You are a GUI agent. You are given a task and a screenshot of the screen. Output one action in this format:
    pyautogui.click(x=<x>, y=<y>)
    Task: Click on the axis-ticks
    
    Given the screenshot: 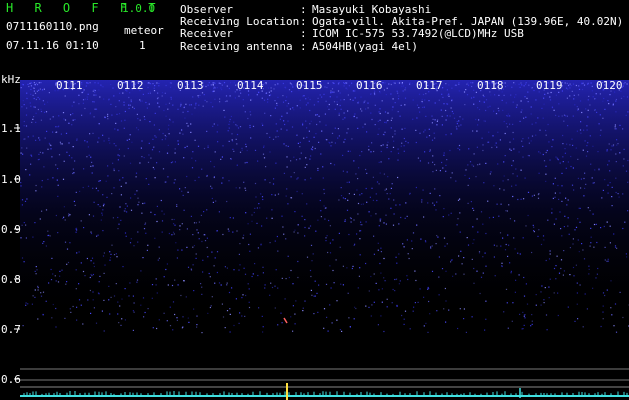 What is the action you would take?
    pyautogui.click(x=17, y=253)
    